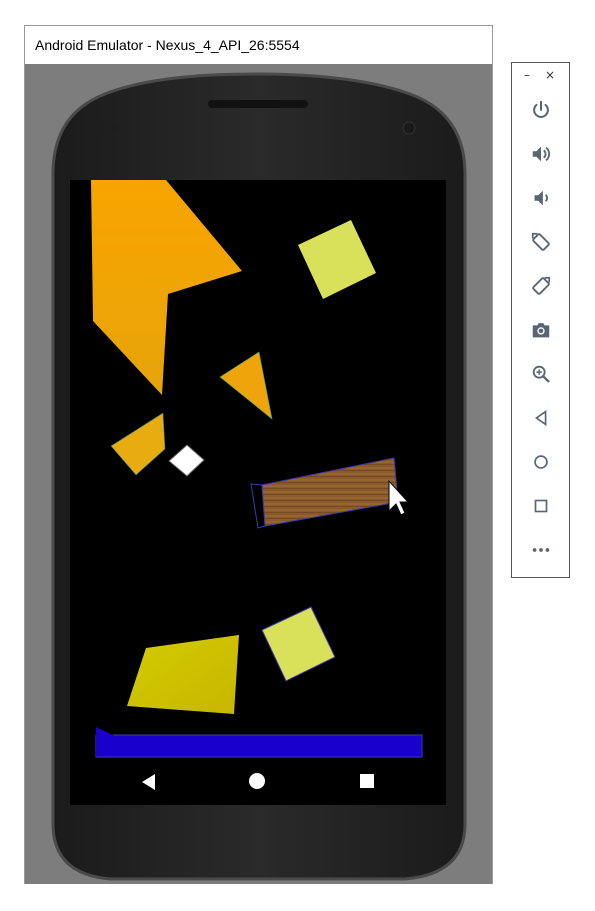 The width and height of the screenshot is (595, 911). Describe the element at coordinates (258, 104) in the screenshot. I see `speaker-grille` at that location.